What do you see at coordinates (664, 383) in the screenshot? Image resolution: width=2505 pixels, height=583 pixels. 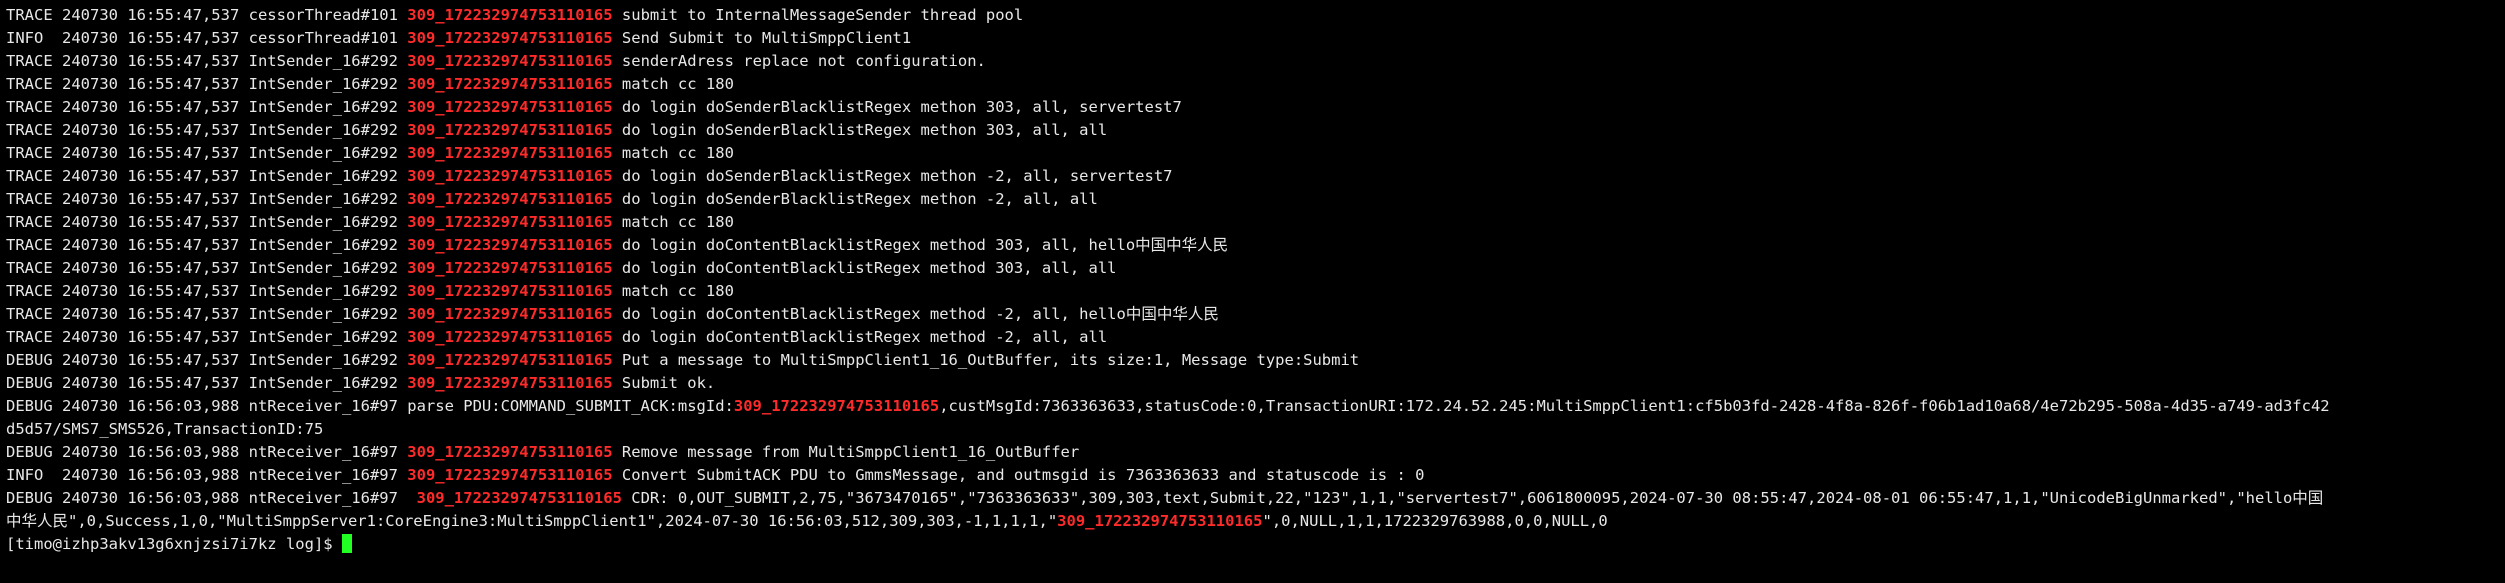 I see `log-text: Submit ok.` at bounding box center [664, 383].